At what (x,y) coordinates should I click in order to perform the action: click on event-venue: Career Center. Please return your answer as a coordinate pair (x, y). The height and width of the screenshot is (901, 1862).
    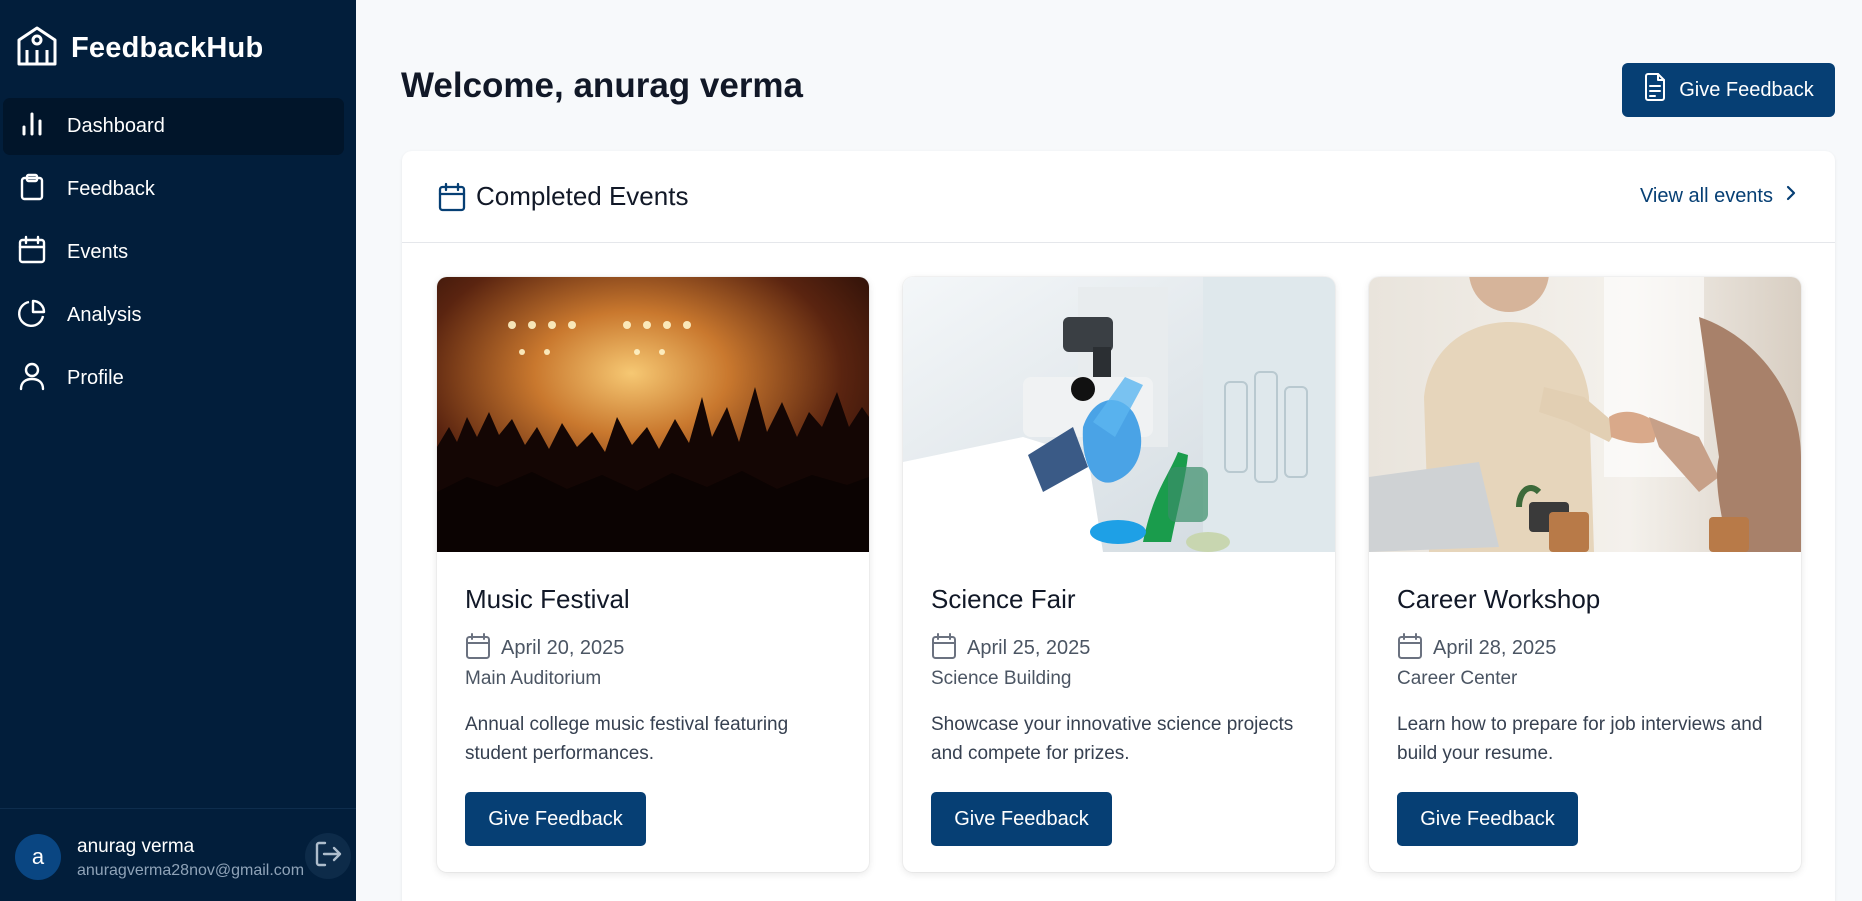
    Looking at the image, I should click on (1457, 678).